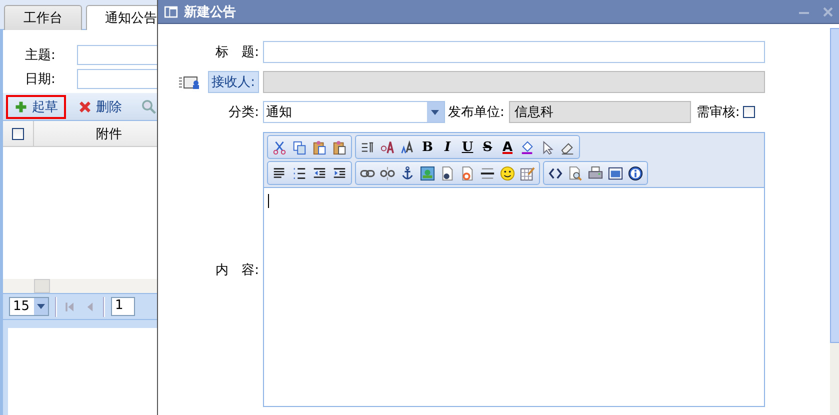 This screenshot has height=415, width=839. Describe the element at coordinates (555, 173) in the screenshot. I see `code-icon` at that location.